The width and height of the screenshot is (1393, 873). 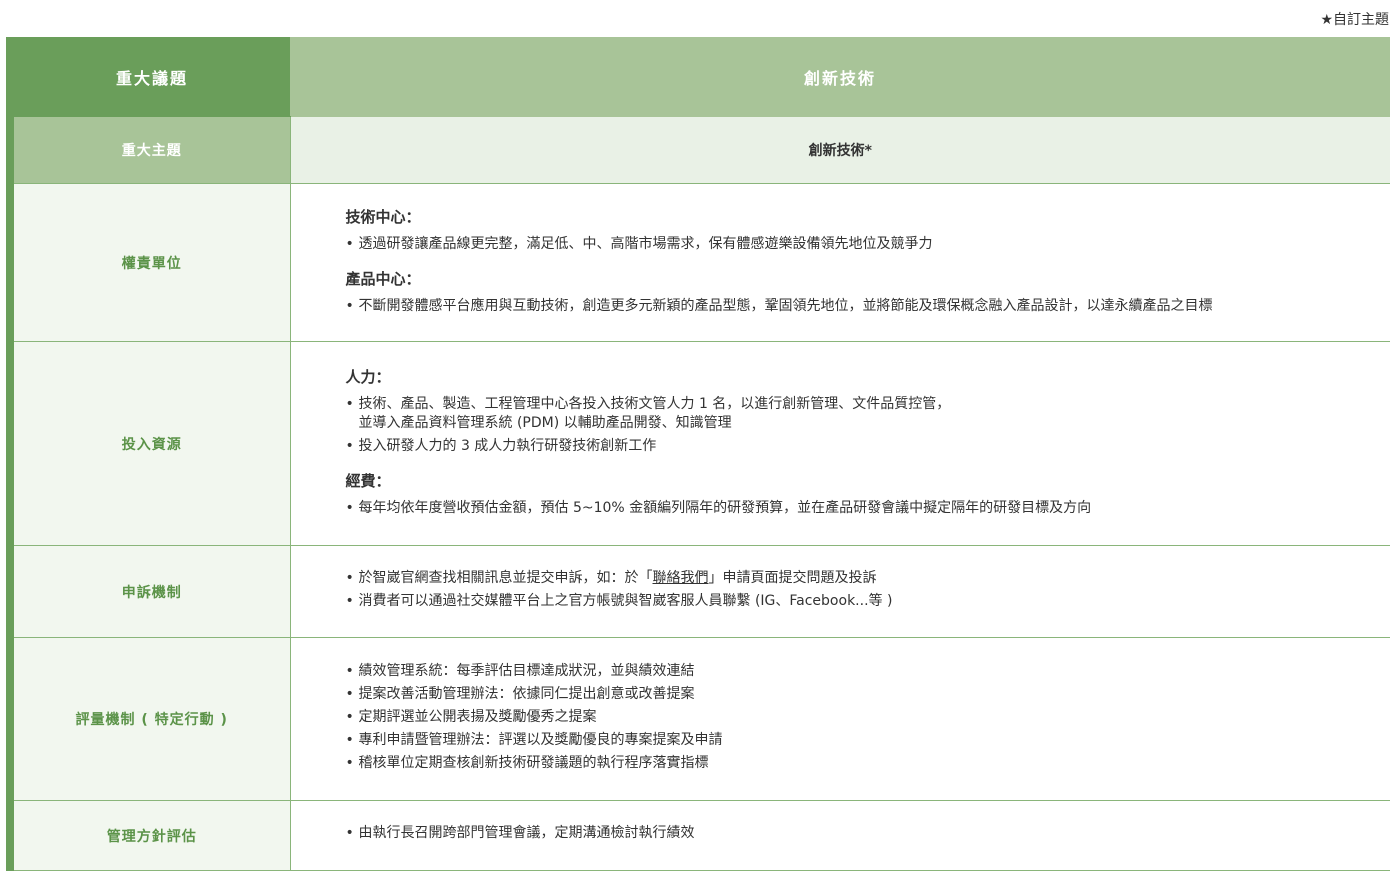 What do you see at coordinates (368, 480) in the screenshot?
I see `group-title: 經費：` at bounding box center [368, 480].